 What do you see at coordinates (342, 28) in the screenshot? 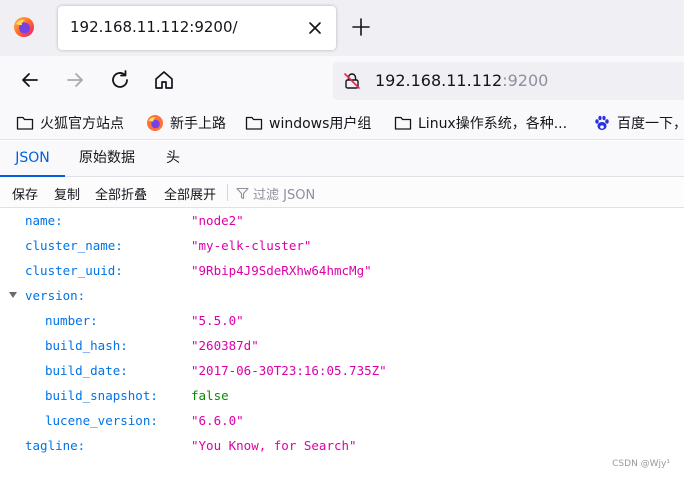
I see `tab-strip: 192.168.11.112:9200/` at bounding box center [342, 28].